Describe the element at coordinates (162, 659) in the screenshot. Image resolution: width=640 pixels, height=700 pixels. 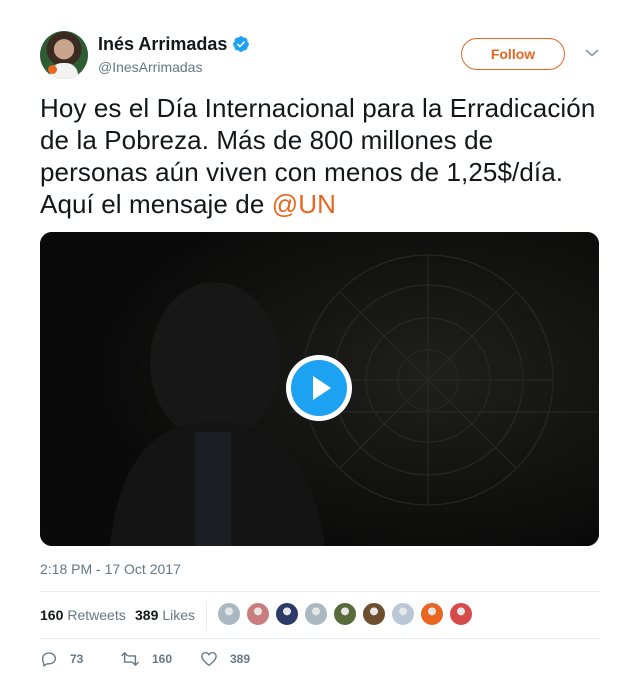
I see `retweet-count: 160` at that location.